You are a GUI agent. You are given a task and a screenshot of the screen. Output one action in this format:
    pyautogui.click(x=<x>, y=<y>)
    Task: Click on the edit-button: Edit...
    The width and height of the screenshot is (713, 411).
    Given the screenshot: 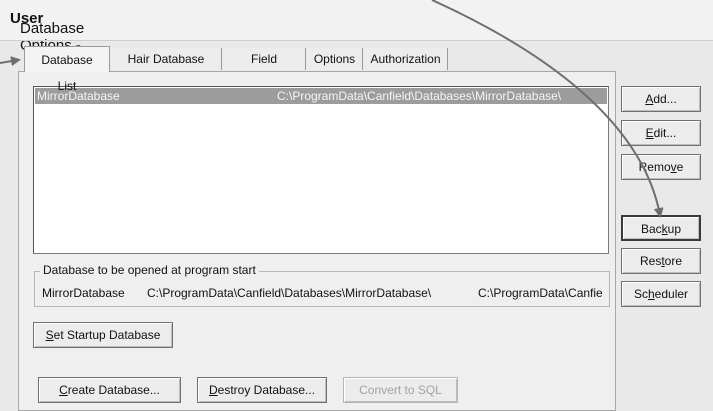 What is the action you would take?
    pyautogui.click(x=661, y=133)
    